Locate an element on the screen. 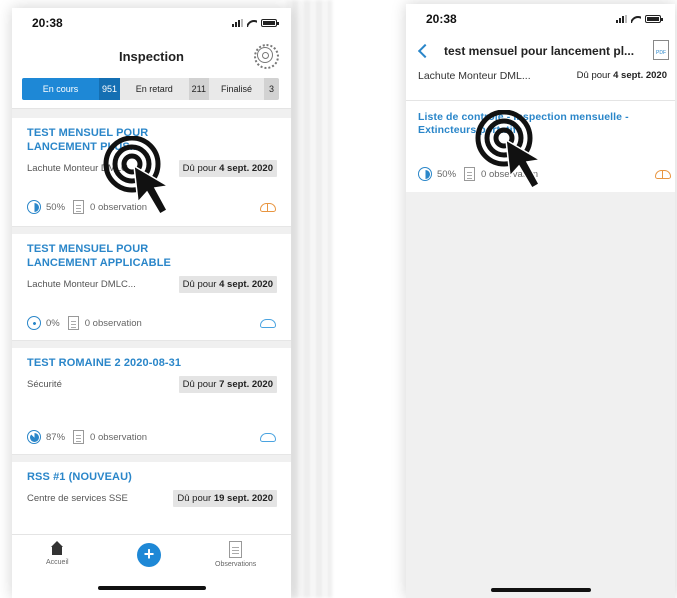 The height and width of the screenshot is (598, 677). tab-label: Finalisé is located at coordinates (236, 89).